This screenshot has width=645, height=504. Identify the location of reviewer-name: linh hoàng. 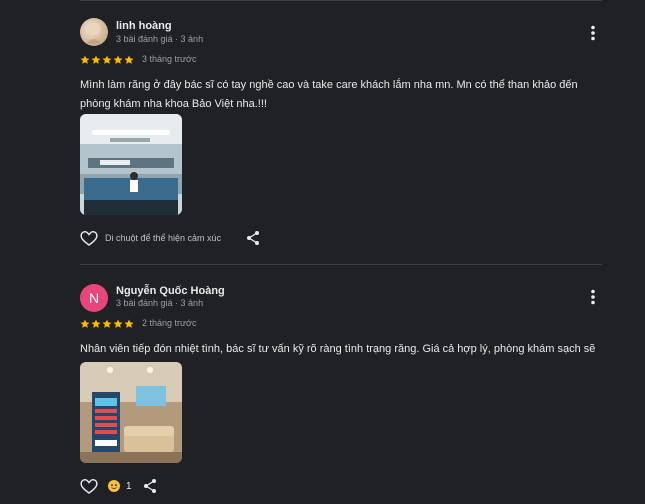
(144, 26).